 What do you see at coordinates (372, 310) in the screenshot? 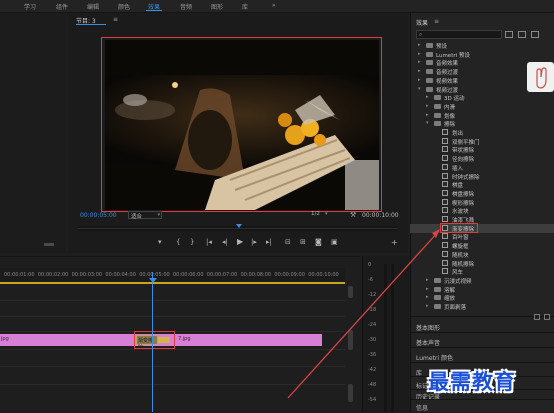
I see `meter-db-label: -18` at bounding box center [372, 310].